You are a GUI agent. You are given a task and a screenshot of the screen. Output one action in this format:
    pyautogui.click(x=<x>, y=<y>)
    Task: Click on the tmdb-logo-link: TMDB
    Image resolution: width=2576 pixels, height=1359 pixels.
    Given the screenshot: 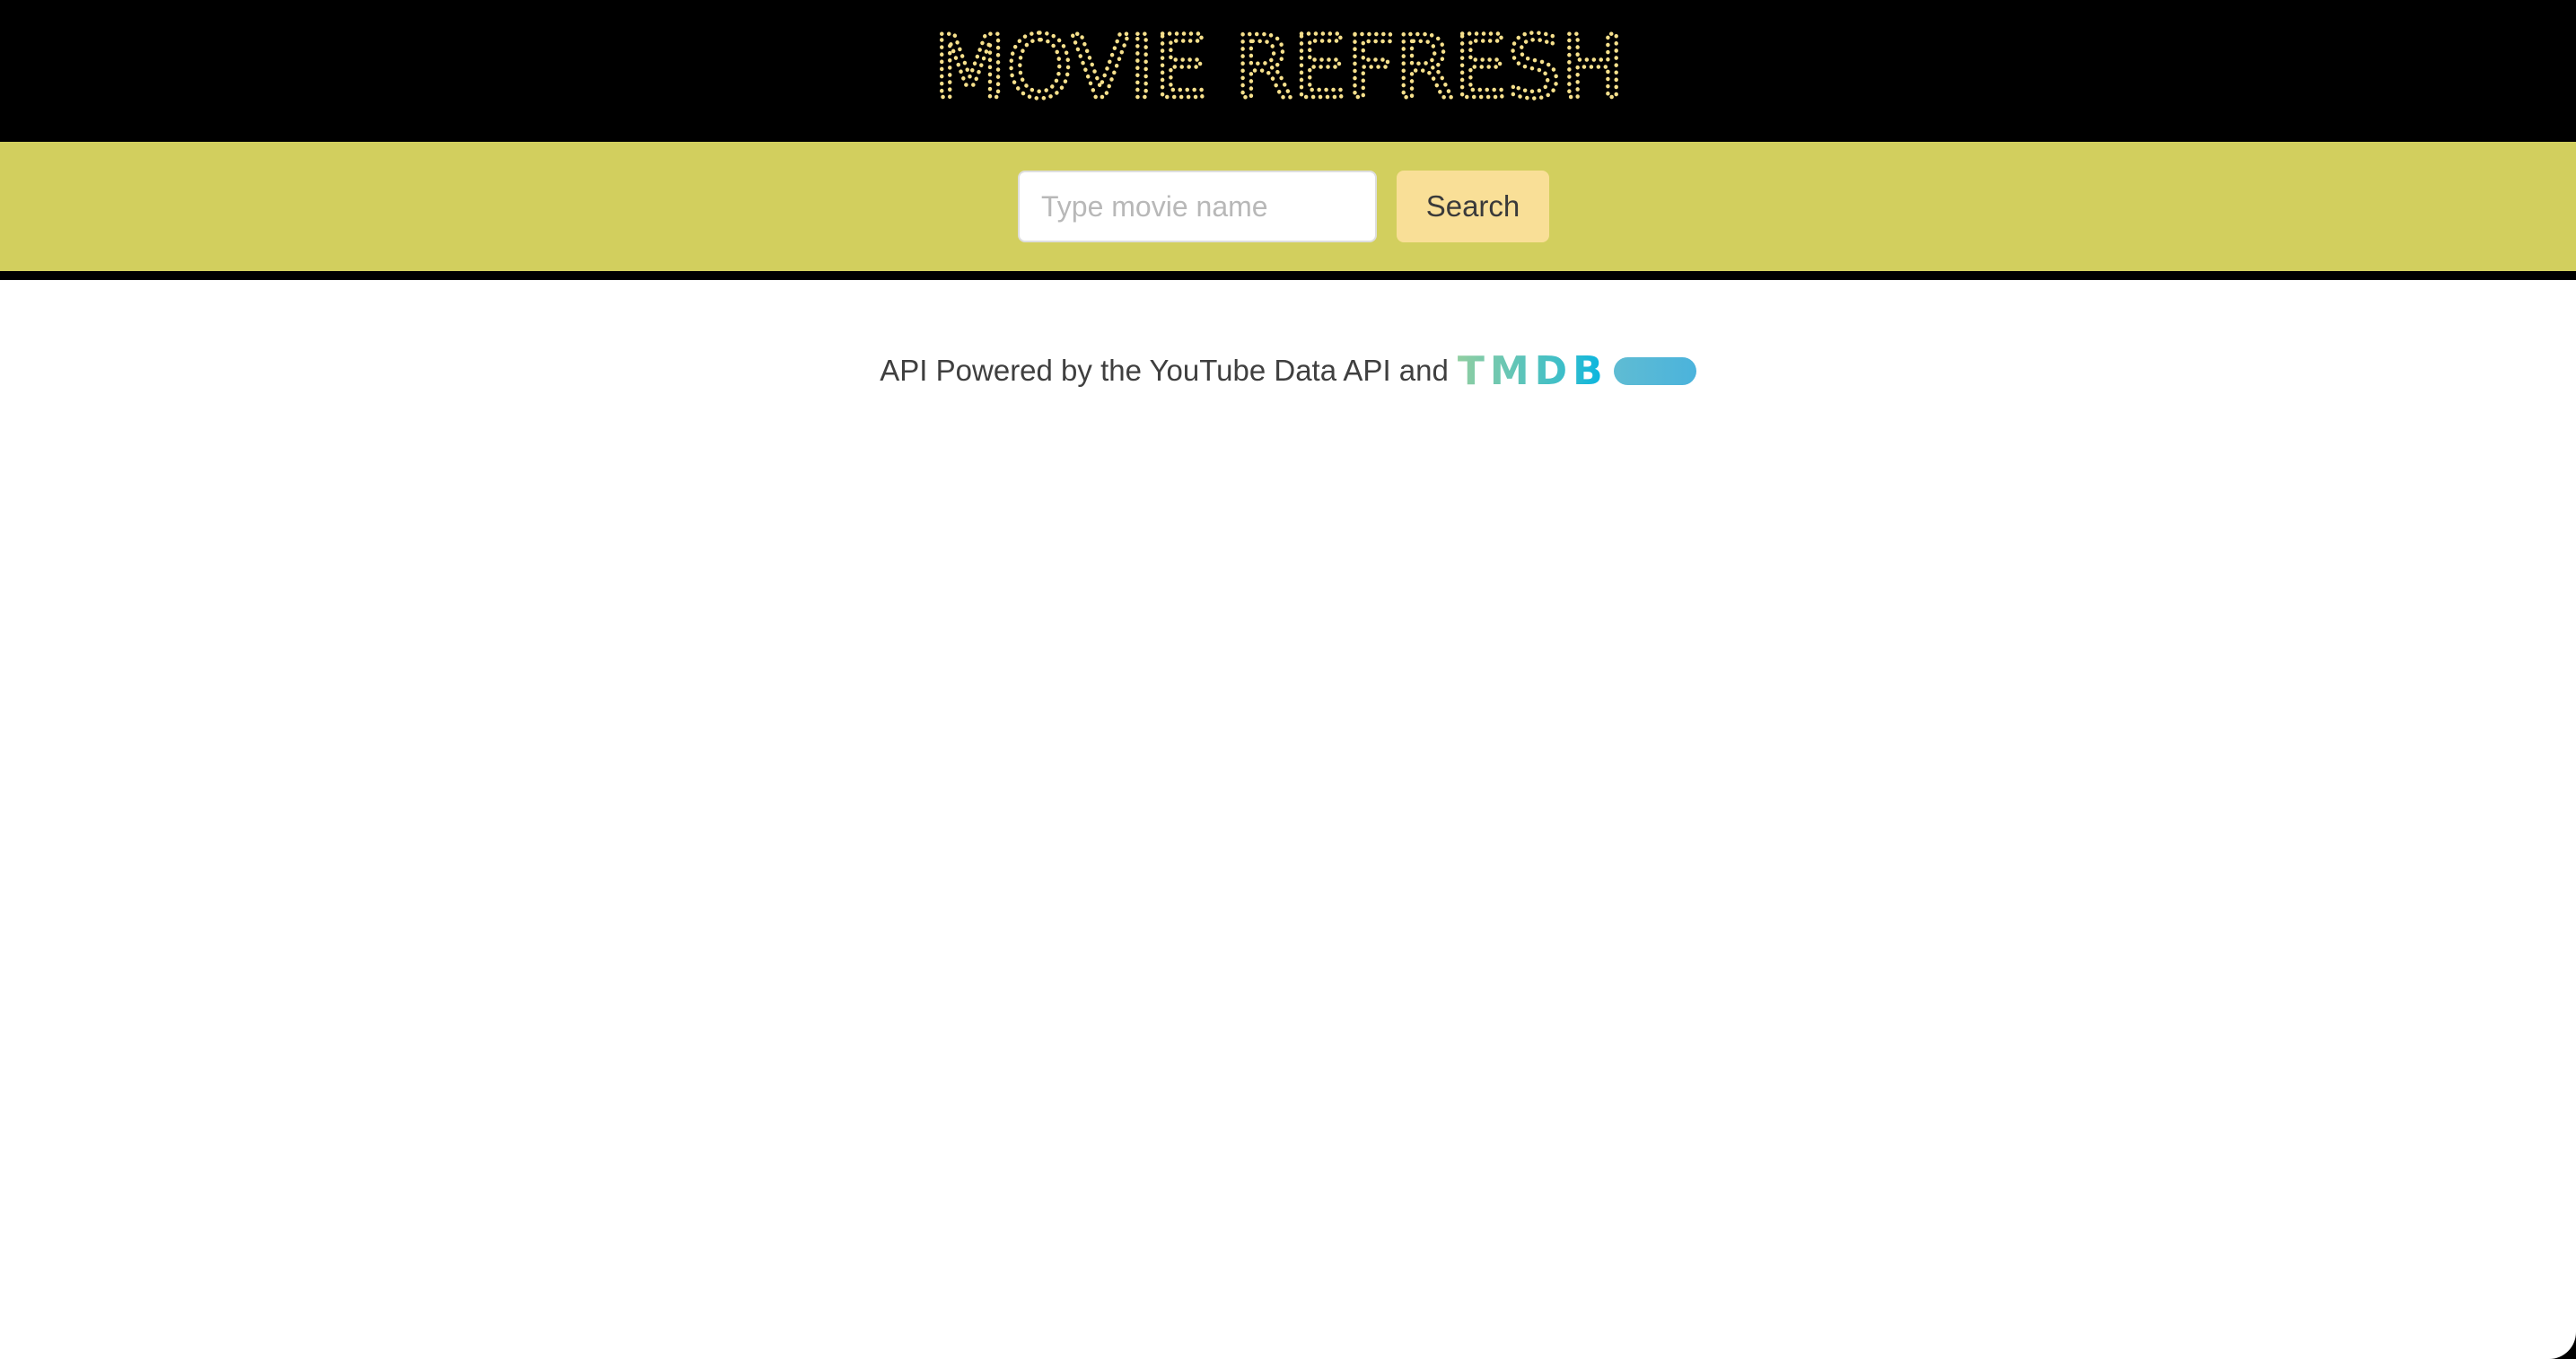 What is the action you would take?
    pyautogui.click(x=1577, y=371)
    